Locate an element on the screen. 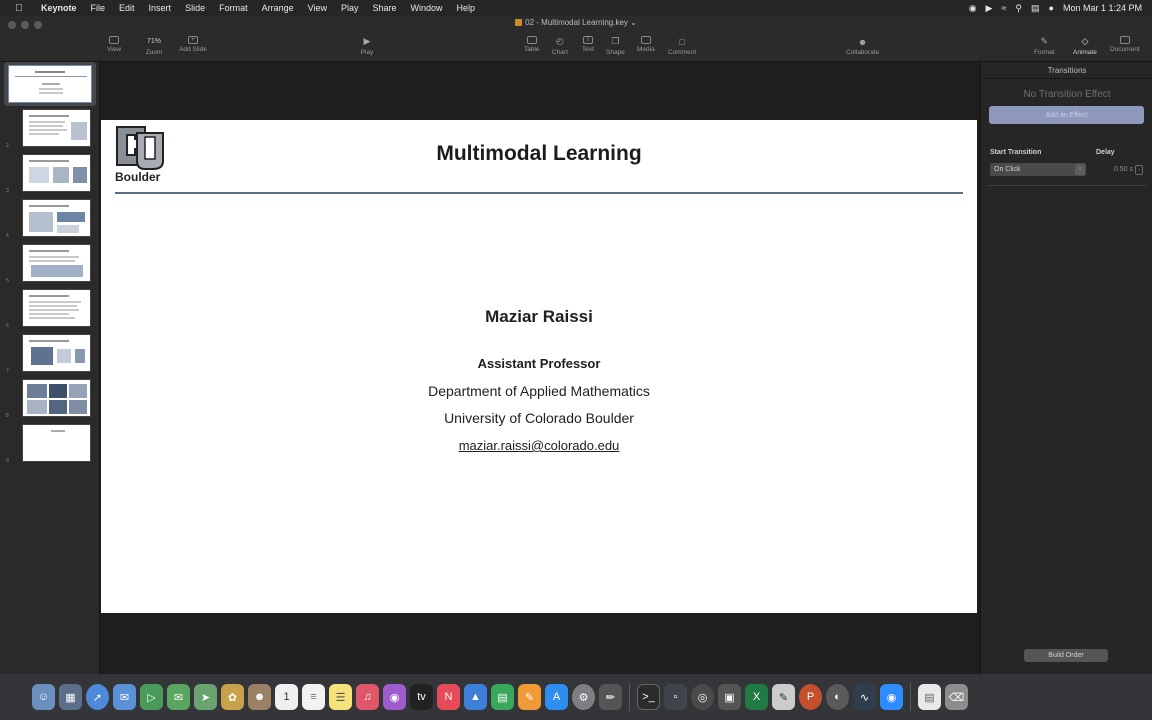 This screenshot has height=720, width=1152. music-icon: ♫ is located at coordinates (367, 697).